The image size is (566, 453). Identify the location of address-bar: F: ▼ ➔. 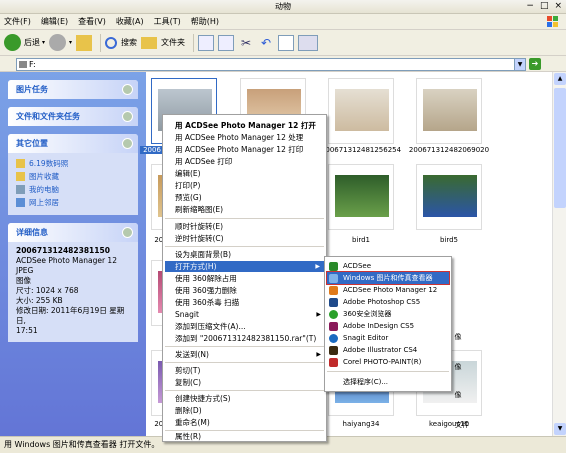
(283, 64).